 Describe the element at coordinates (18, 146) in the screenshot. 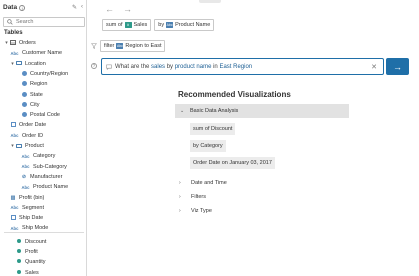

I see `hierarchy-icon` at that location.